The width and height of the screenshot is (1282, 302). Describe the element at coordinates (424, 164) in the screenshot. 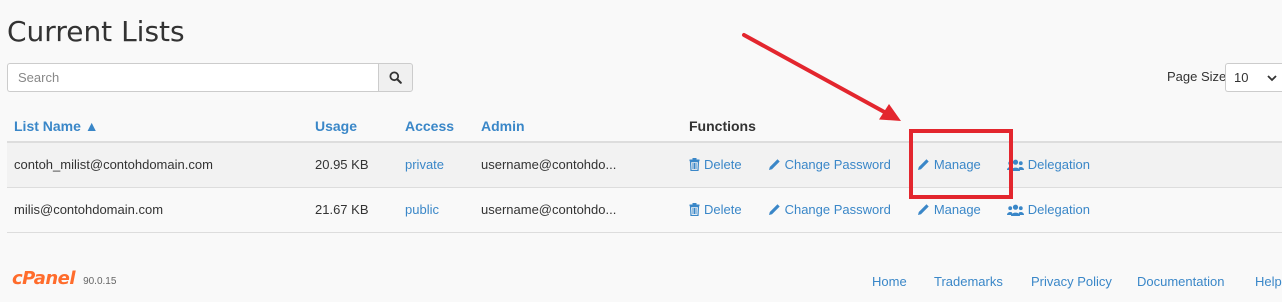

I see `access-link: private` at that location.